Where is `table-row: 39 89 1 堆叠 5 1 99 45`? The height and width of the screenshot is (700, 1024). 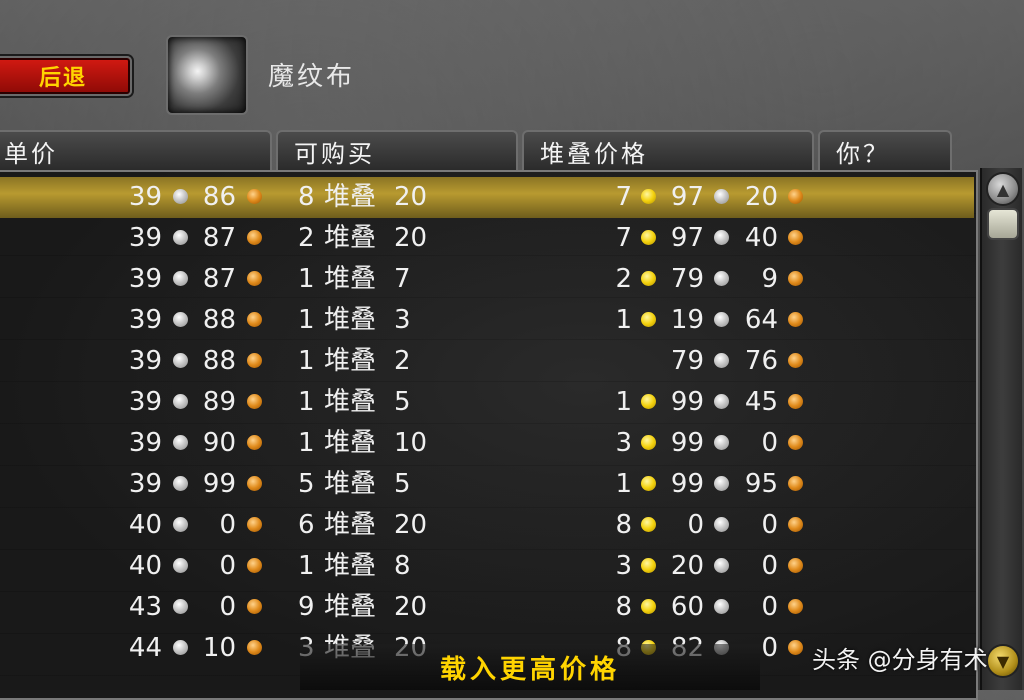 table-row: 39 89 1 堆叠 5 1 99 45 is located at coordinates (487, 402).